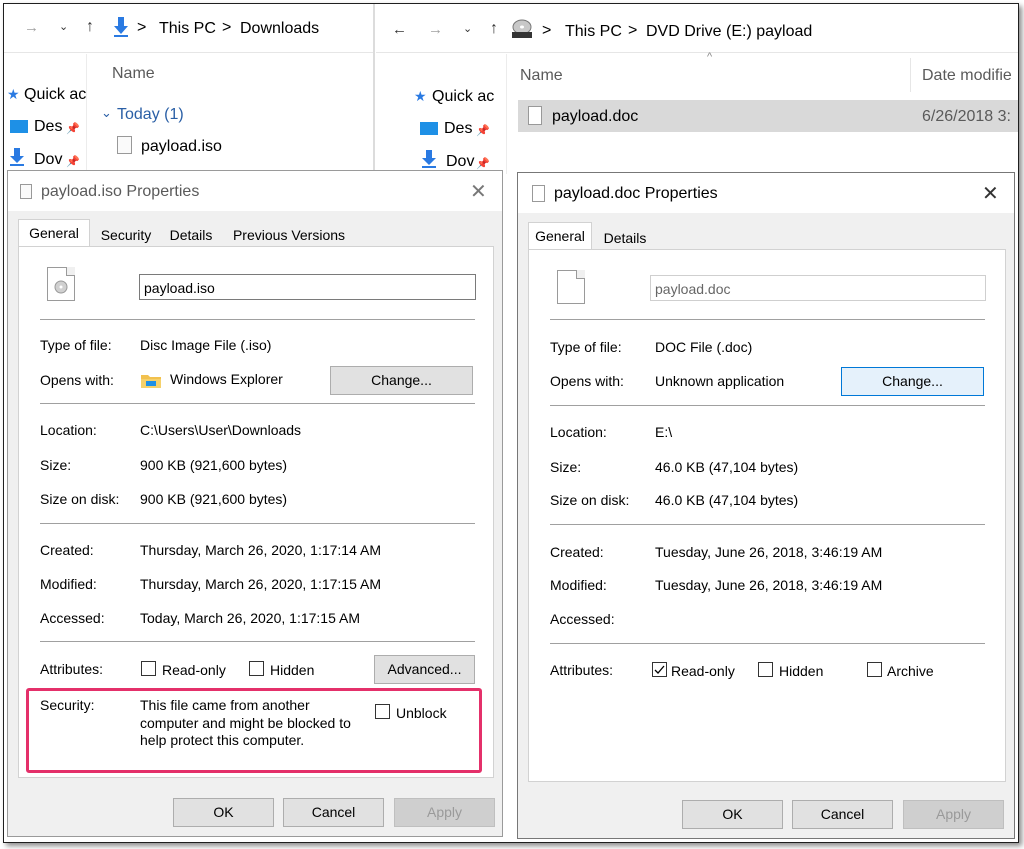 This screenshot has height=849, width=1024. What do you see at coordinates (910, 75) in the screenshot?
I see `column-divider` at bounding box center [910, 75].